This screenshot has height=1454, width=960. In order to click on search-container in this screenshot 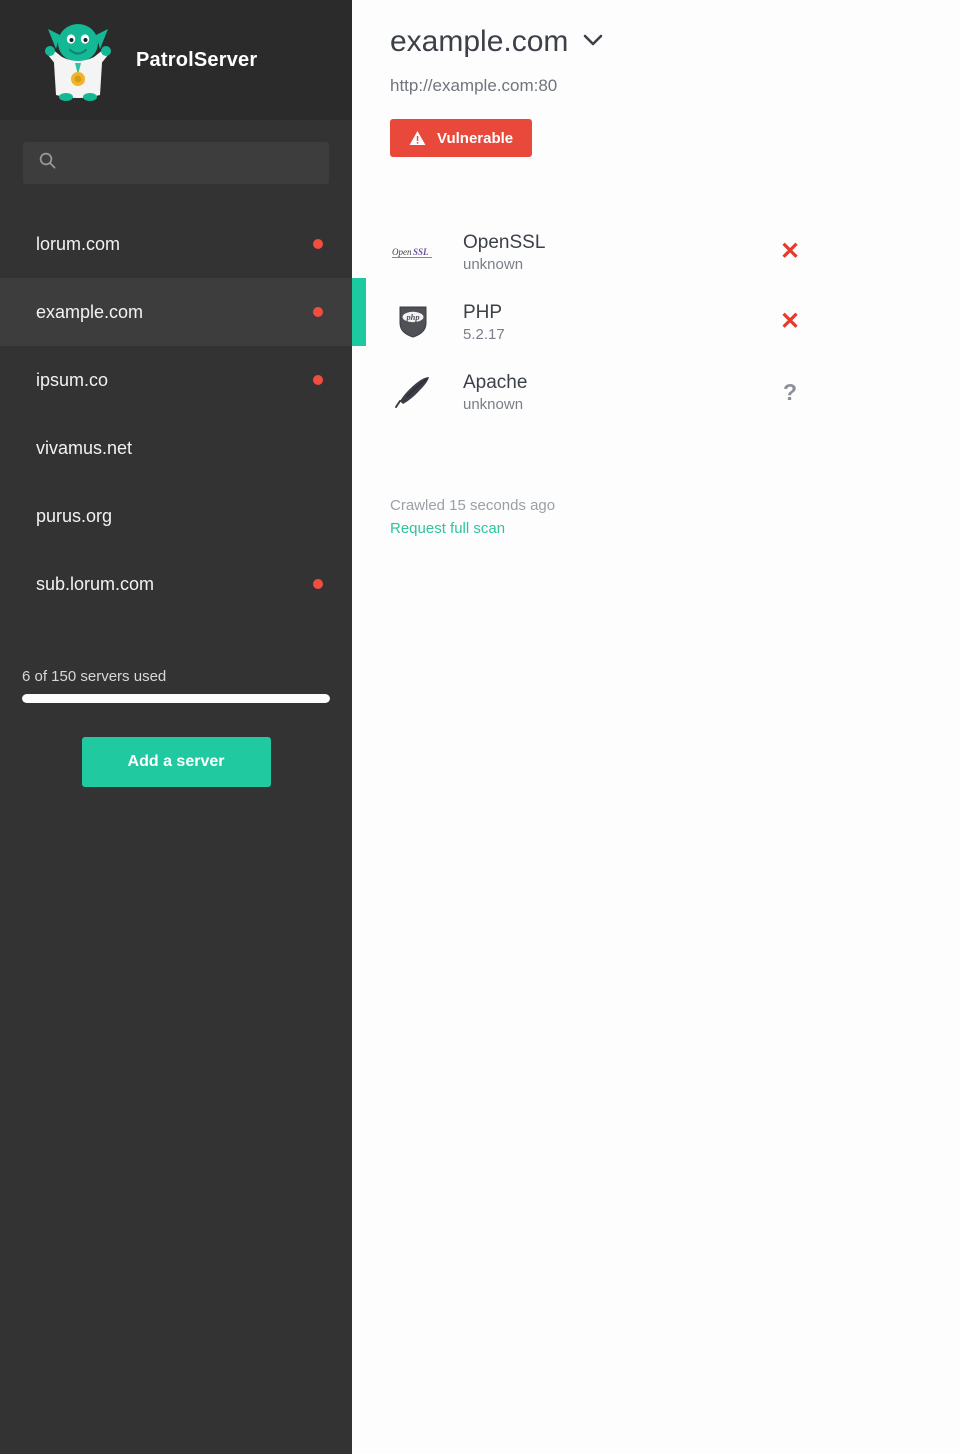, I will do `click(176, 152)`.